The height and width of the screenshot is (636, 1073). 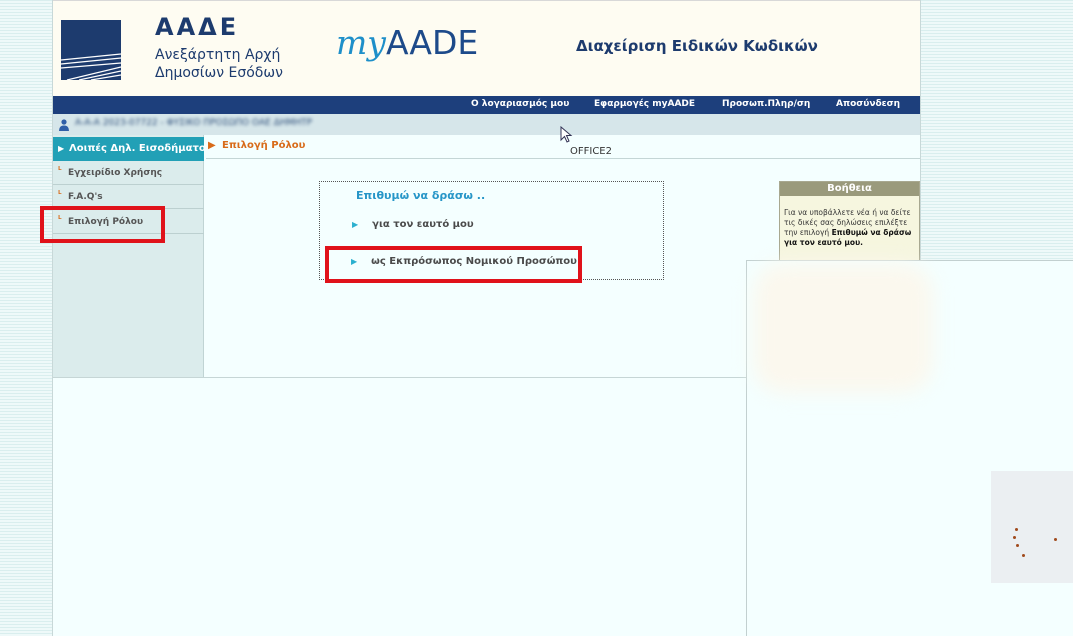 What do you see at coordinates (85, 197) in the screenshot?
I see `sidebar-item-label: F.A.Q's` at bounding box center [85, 197].